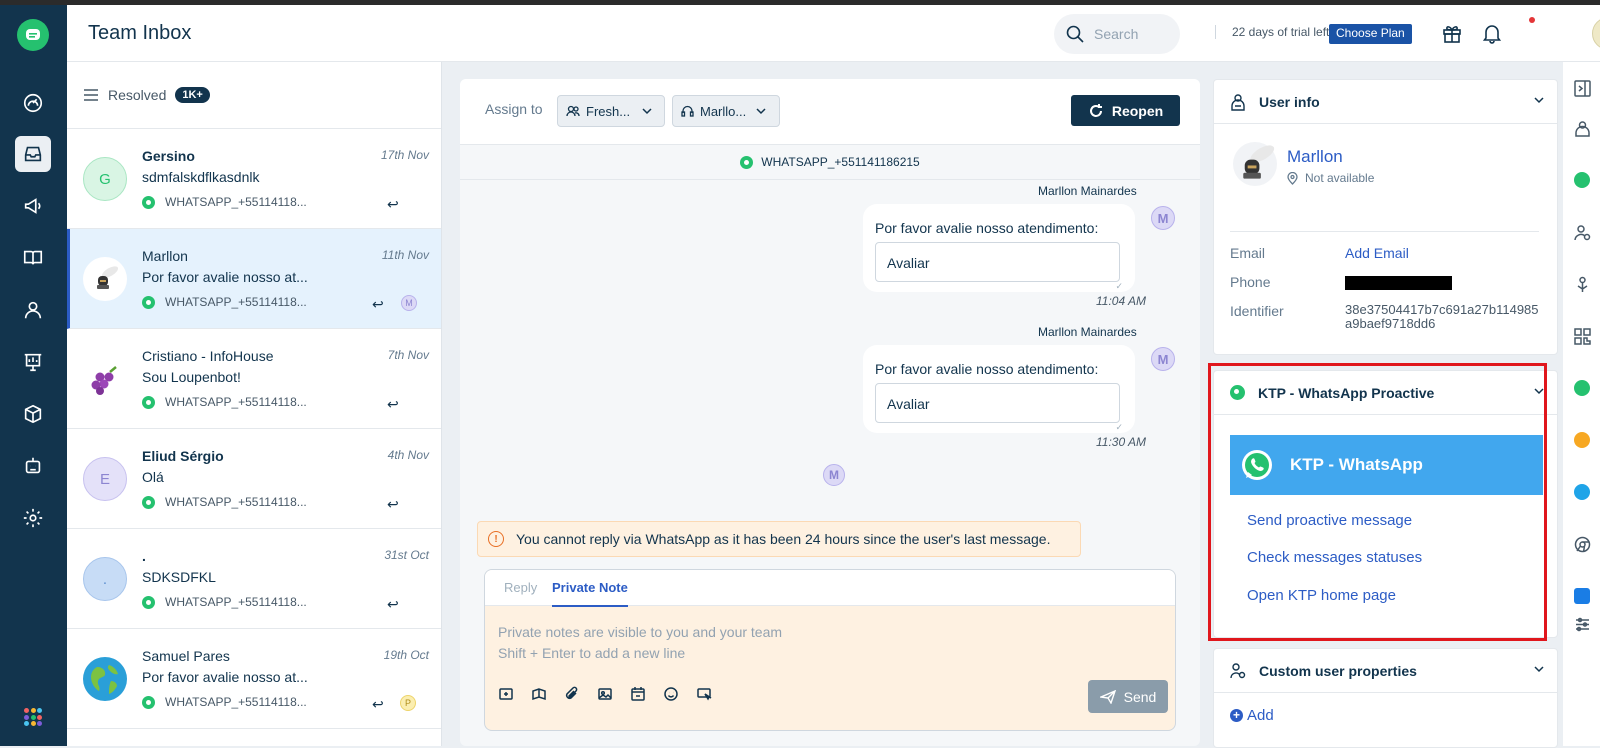 The image size is (1600, 748). I want to click on conversation-date: 17th Nov, so click(404, 155).